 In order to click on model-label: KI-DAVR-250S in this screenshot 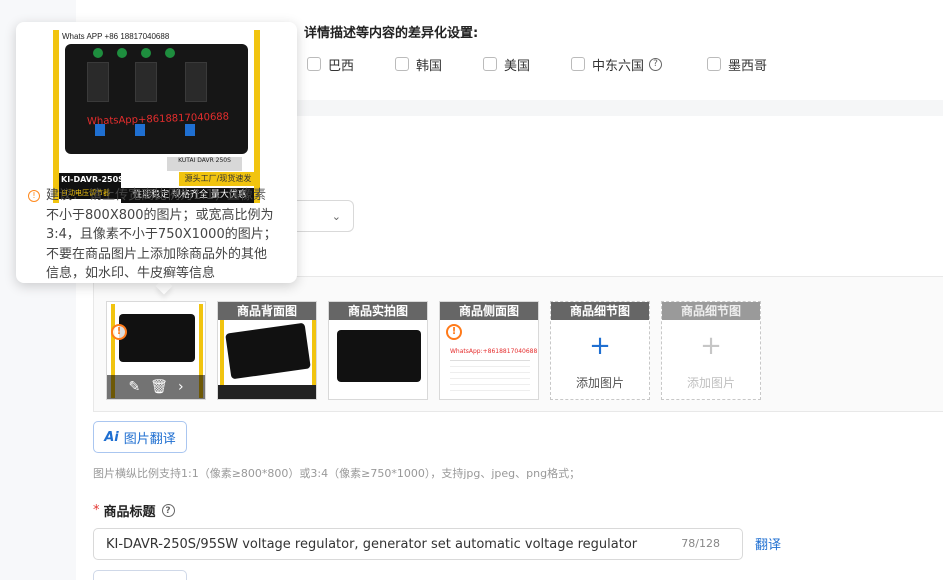, I will do `click(91, 180)`.